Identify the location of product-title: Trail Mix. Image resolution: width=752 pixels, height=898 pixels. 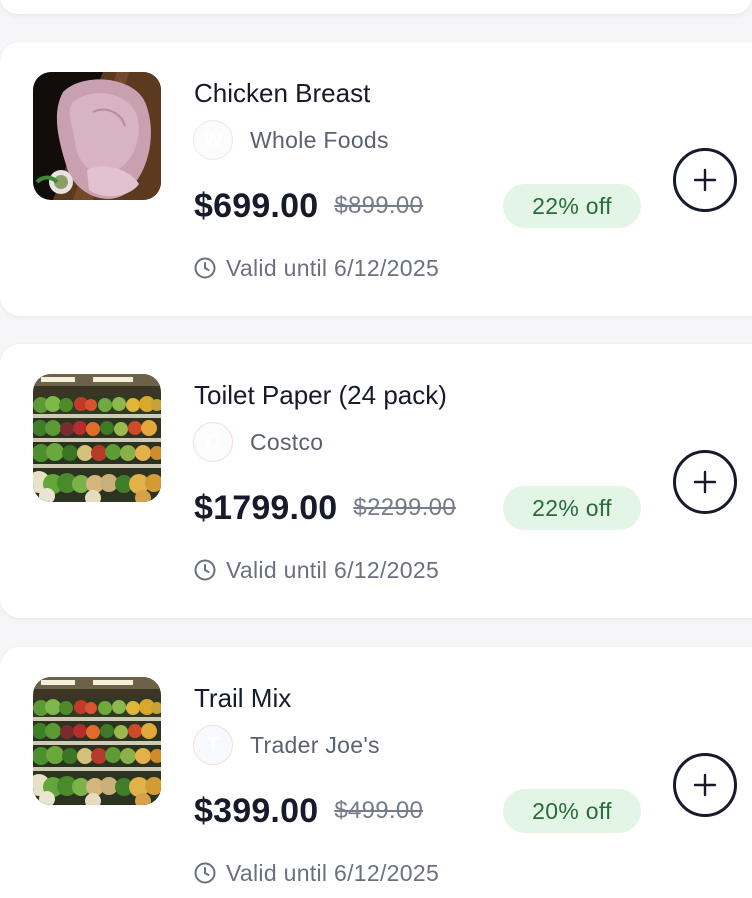
(243, 698).